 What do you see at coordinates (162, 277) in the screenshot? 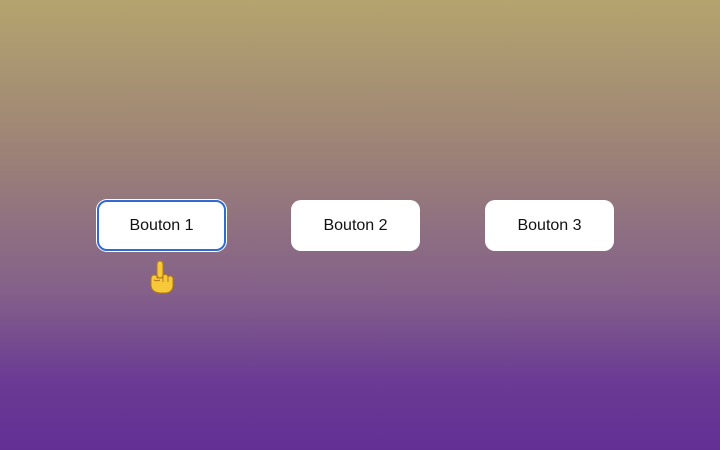
I see `pointing-up-hand-icon` at bounding box center [162, 277].